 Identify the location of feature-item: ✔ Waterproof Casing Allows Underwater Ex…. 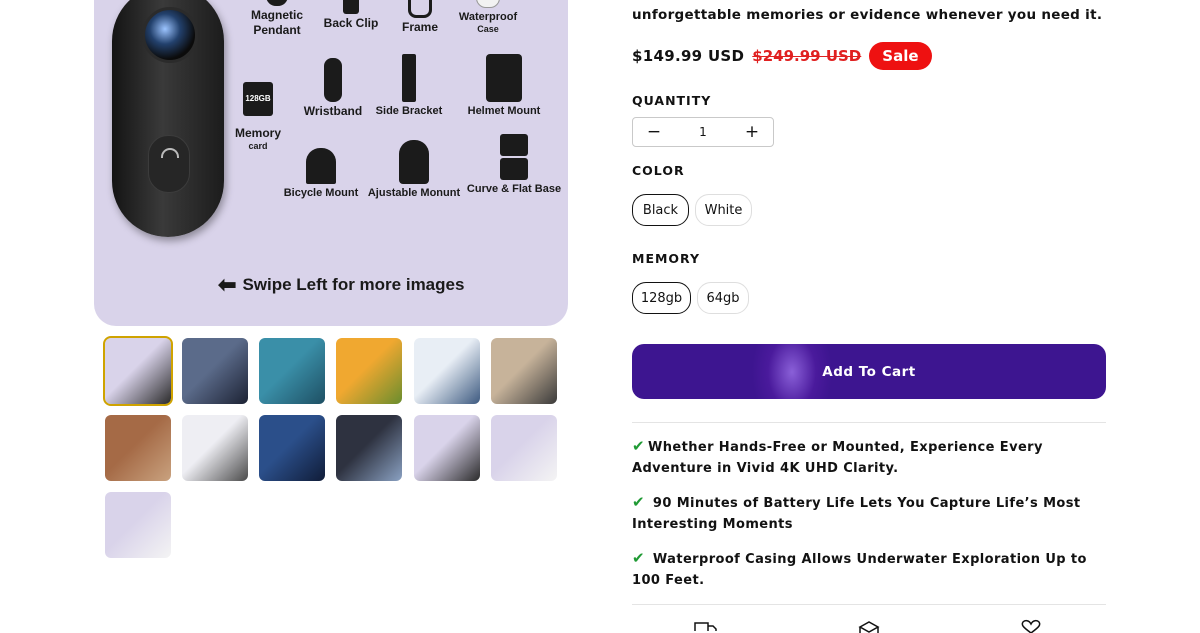
(859, 568).